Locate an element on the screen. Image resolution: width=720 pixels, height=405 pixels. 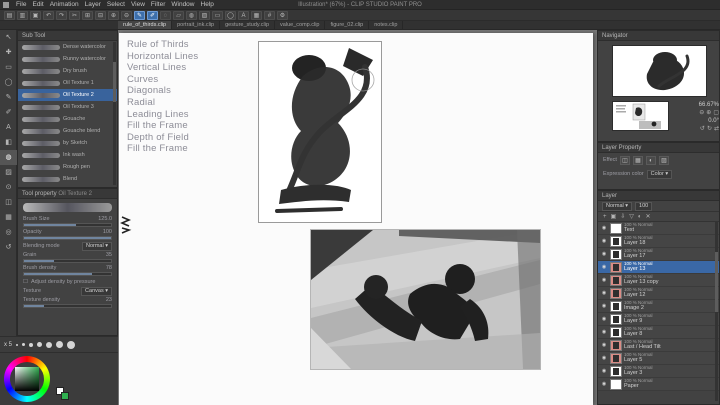
brush-item: Oil Texture 1 is located at coordinates (67, 83).